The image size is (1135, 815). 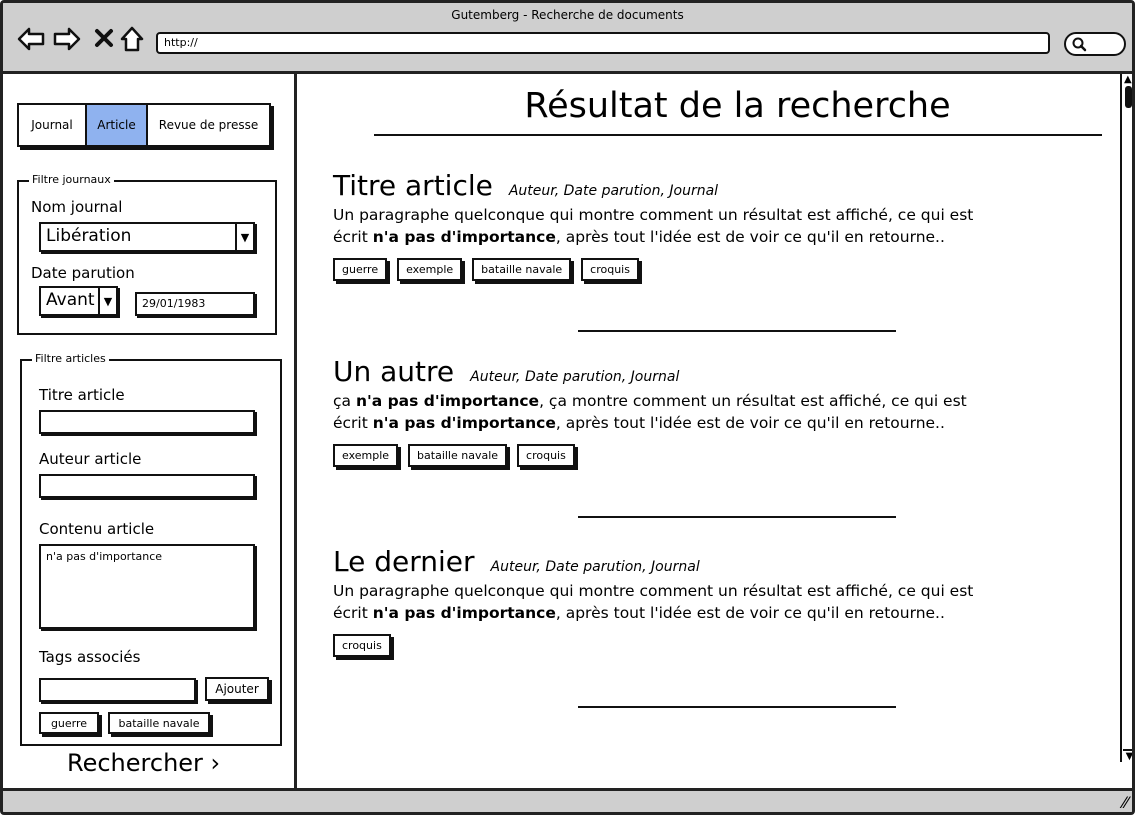 I want to click on title-input, so click(x=147, y=422).